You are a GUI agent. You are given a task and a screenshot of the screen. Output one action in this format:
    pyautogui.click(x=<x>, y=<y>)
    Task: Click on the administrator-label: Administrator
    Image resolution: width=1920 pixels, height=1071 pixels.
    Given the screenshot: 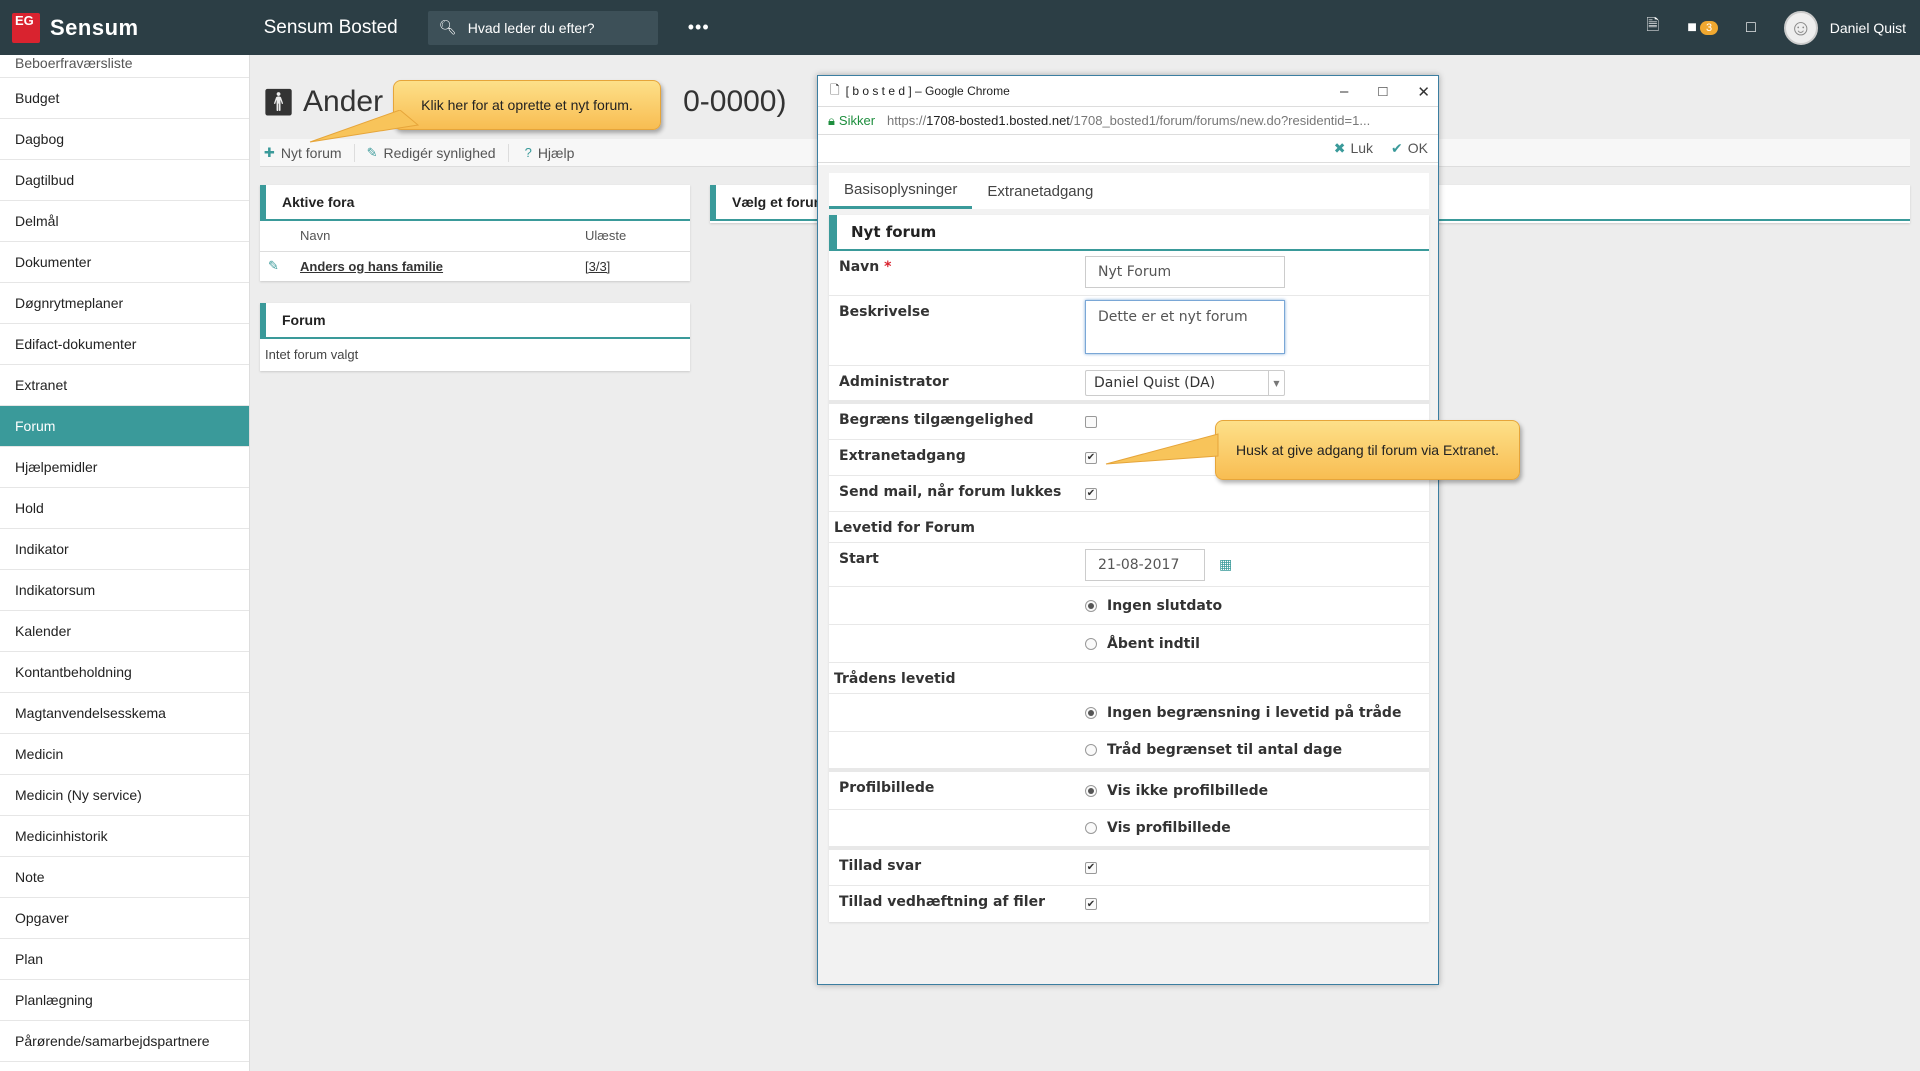 What is the action you would take?
    pyautogui.click(x=894, y=382)
    